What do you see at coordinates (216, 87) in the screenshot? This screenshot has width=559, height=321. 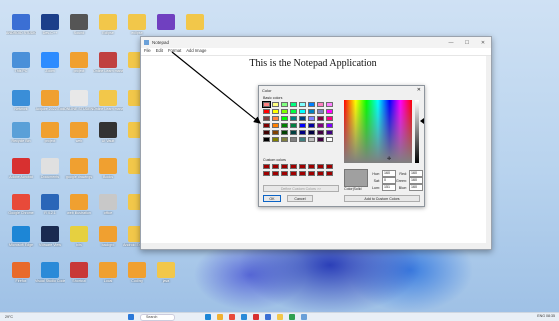 I see `annotation-arrow` at bounding box center [216, 87].